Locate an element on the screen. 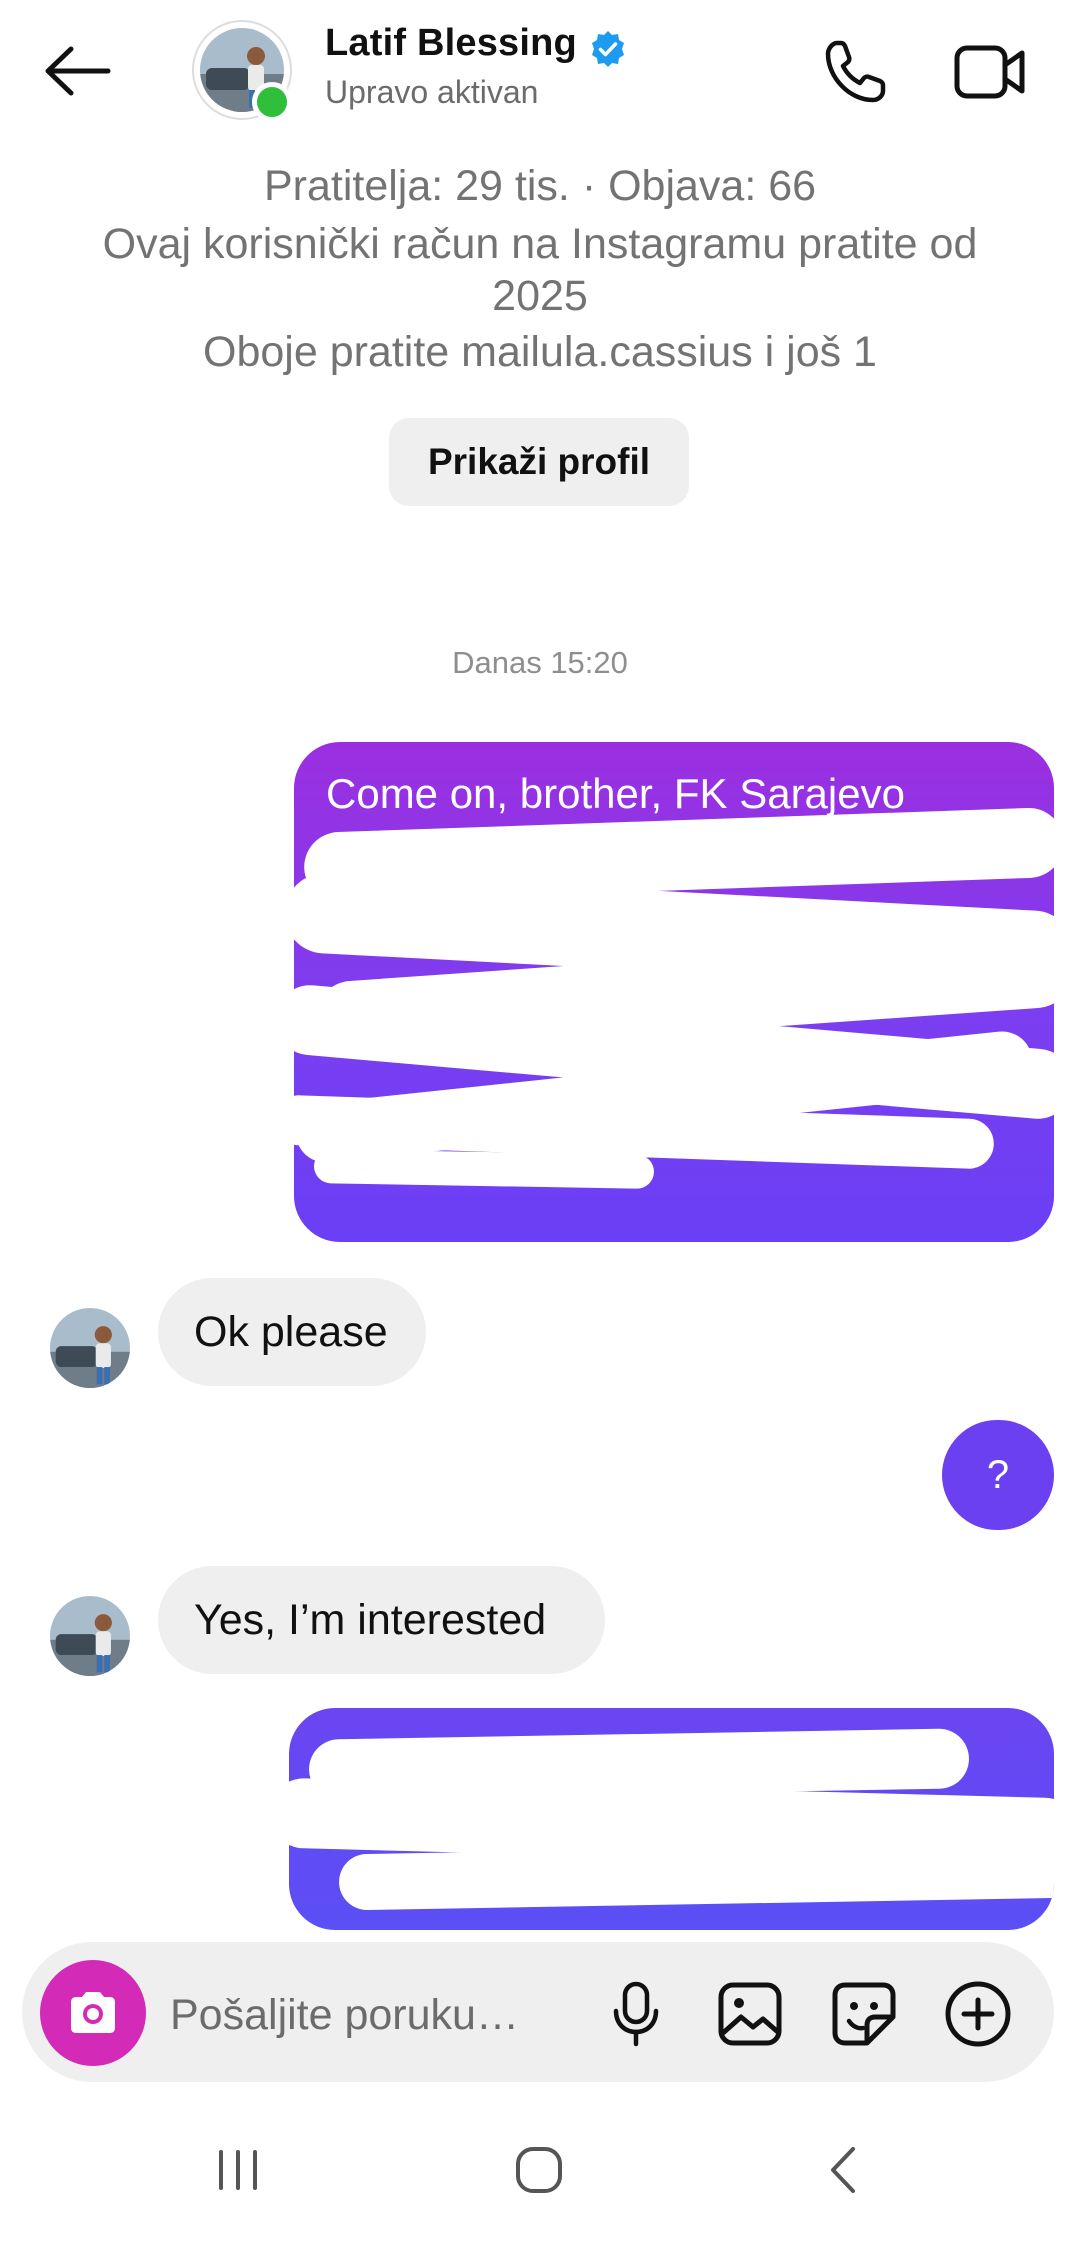 The width and height of the screenshot is (1080, 2247). camera-button is located at coordinates (93, 2013).